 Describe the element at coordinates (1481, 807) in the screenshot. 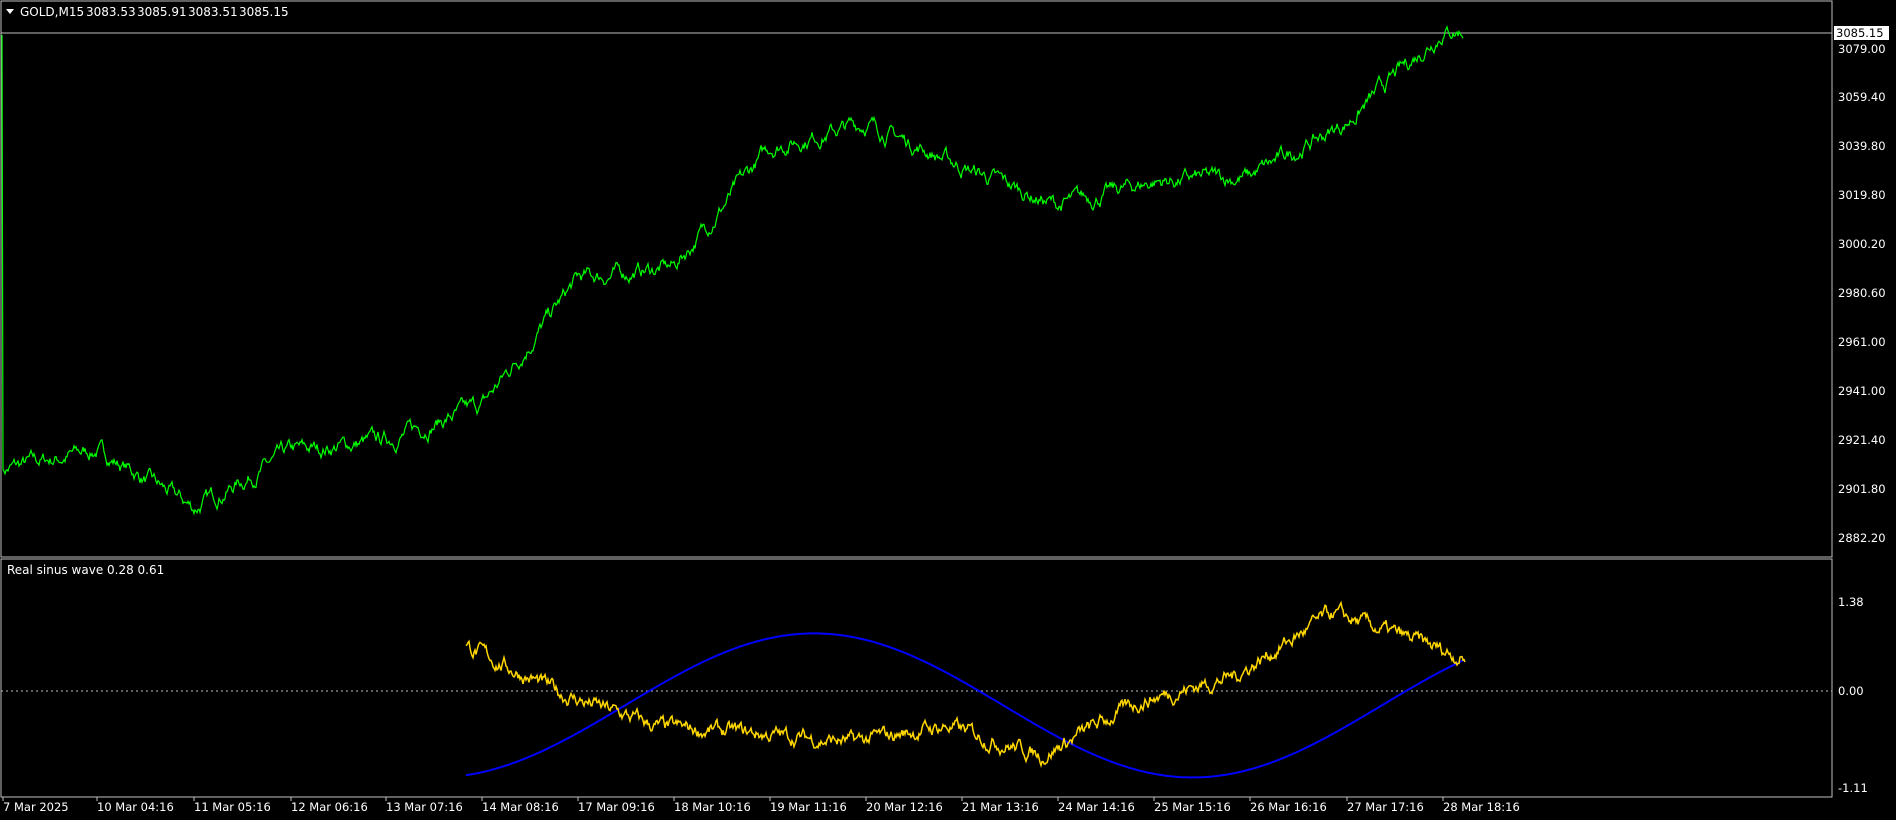

I see `time-tick-label: 28 Mar 18:16` at that location.